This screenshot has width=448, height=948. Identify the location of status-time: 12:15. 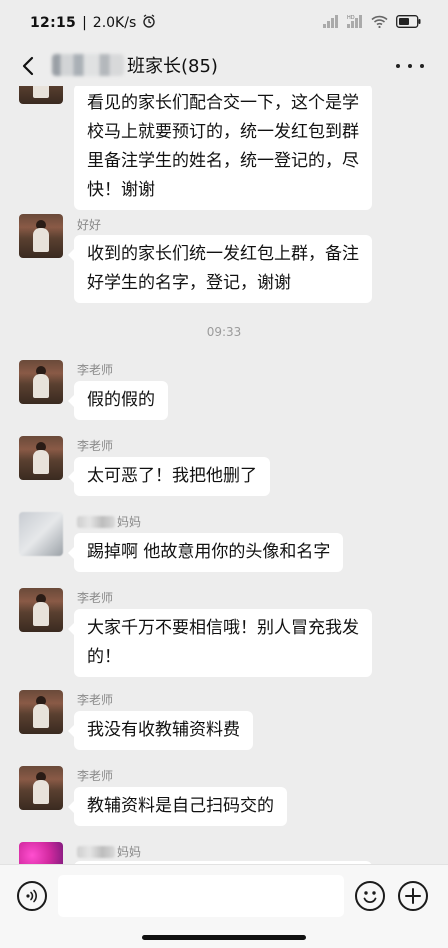
(53, 23).